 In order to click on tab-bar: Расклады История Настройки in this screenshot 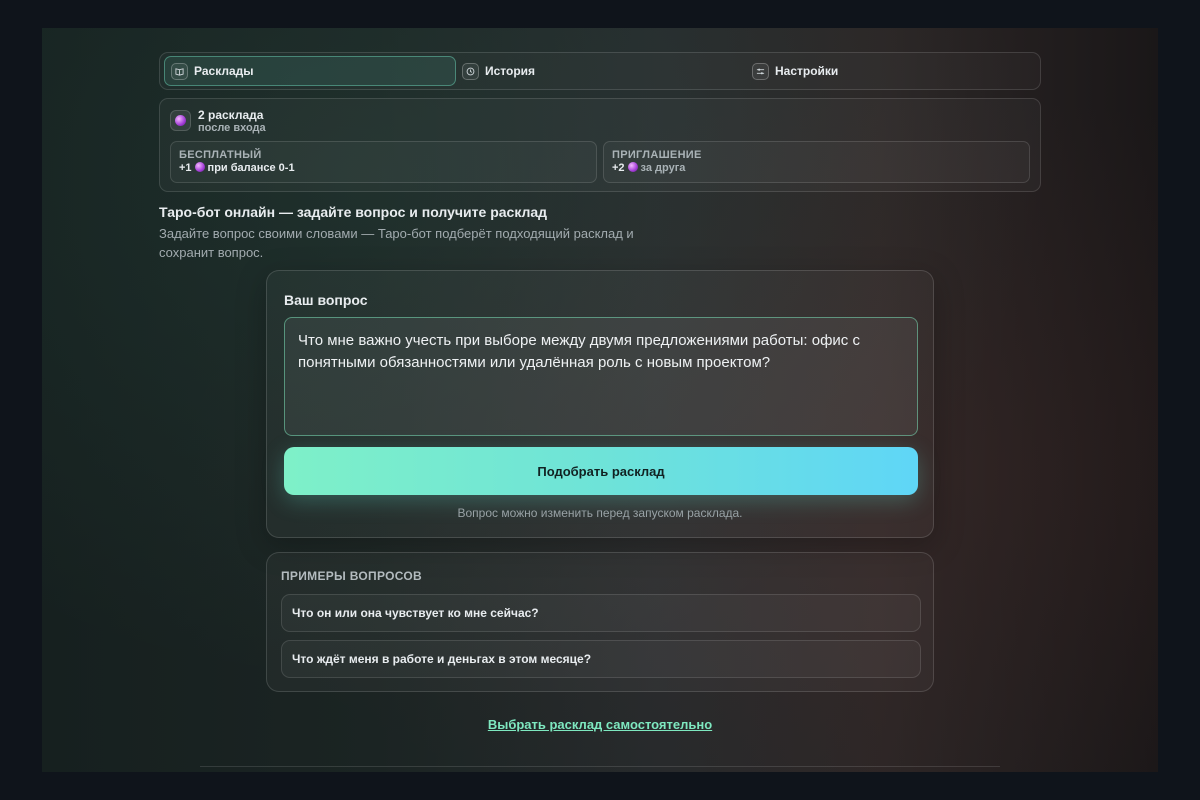, I will do `click(600, 71)`.